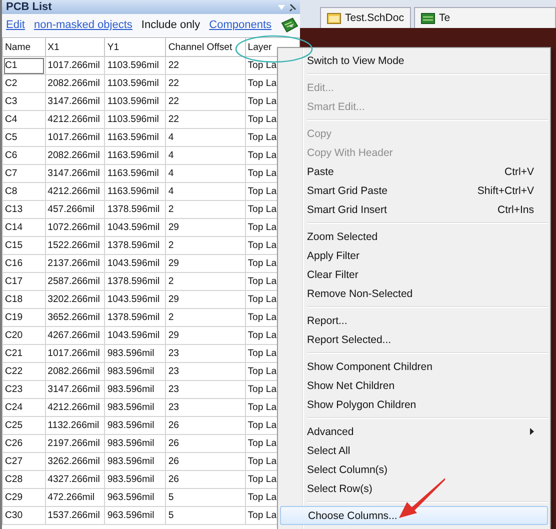  What do you see at coordinates (75, 263) in the screenshot?
I see `table-cell: 2137.266mil` at bounding box center [75, 263].